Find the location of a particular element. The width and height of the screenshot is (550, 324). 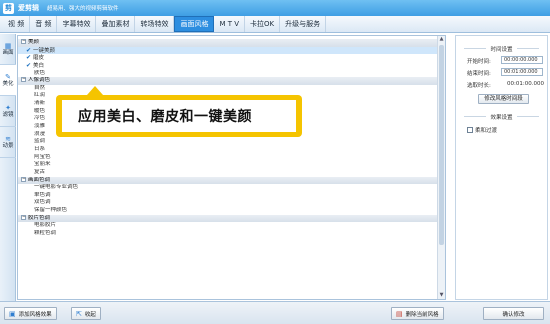

collapse-button: ⇱ 收起 is located at coordinates (86, 313).